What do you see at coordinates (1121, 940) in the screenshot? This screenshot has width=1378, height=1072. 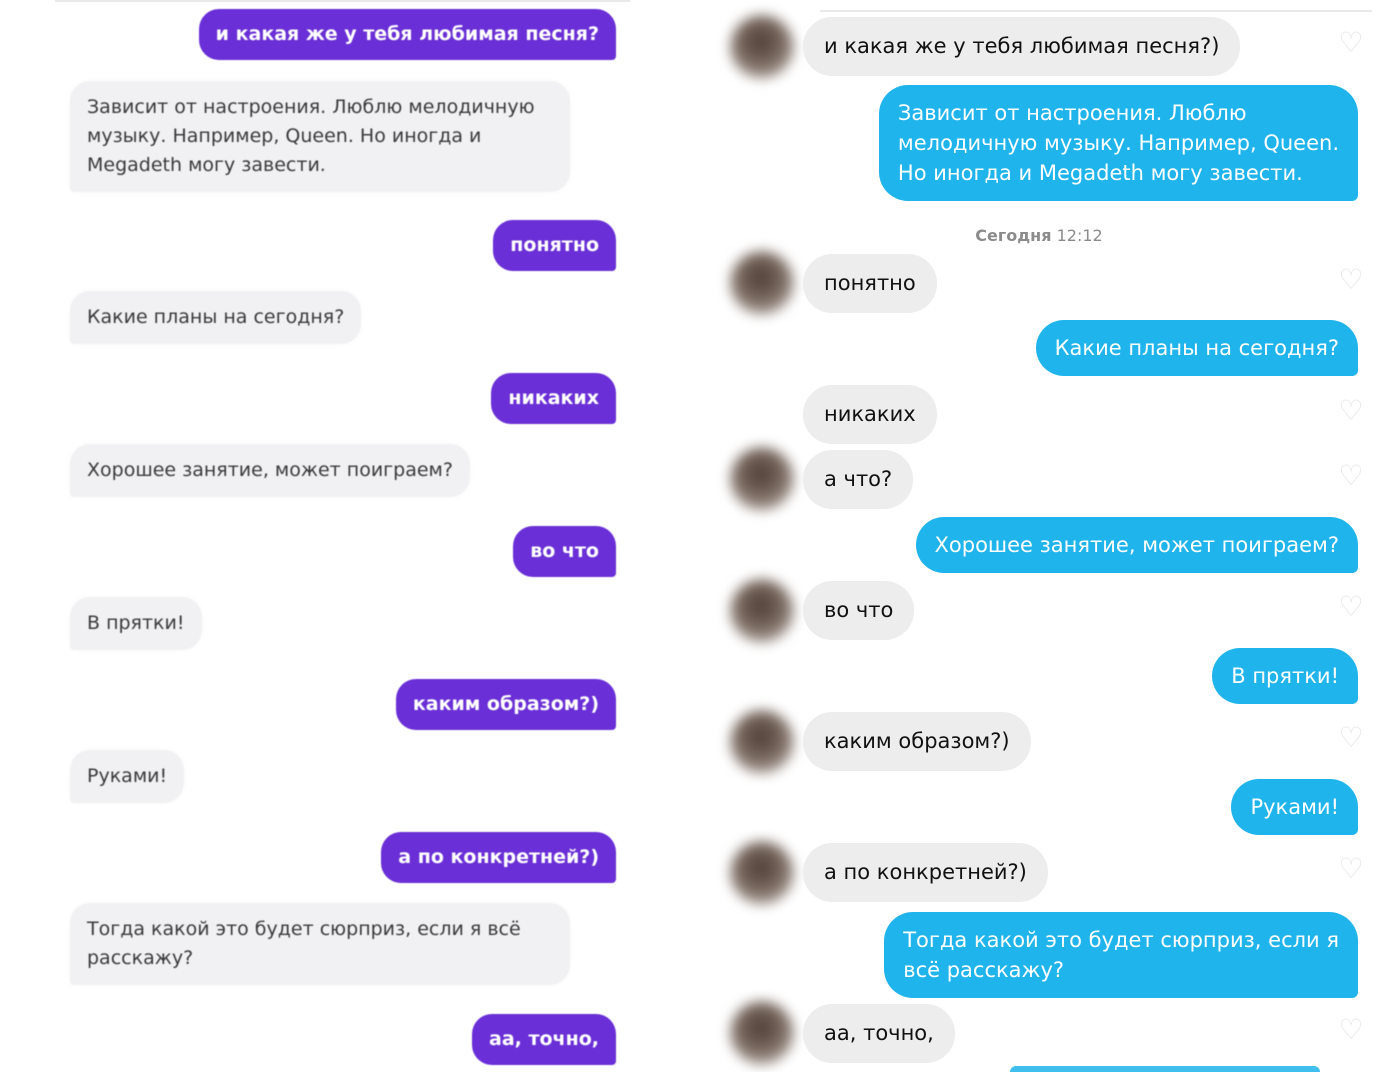 I see `message-line: Тогда какой это будет сюрприз, если я` at bounding box center [1121, 940].